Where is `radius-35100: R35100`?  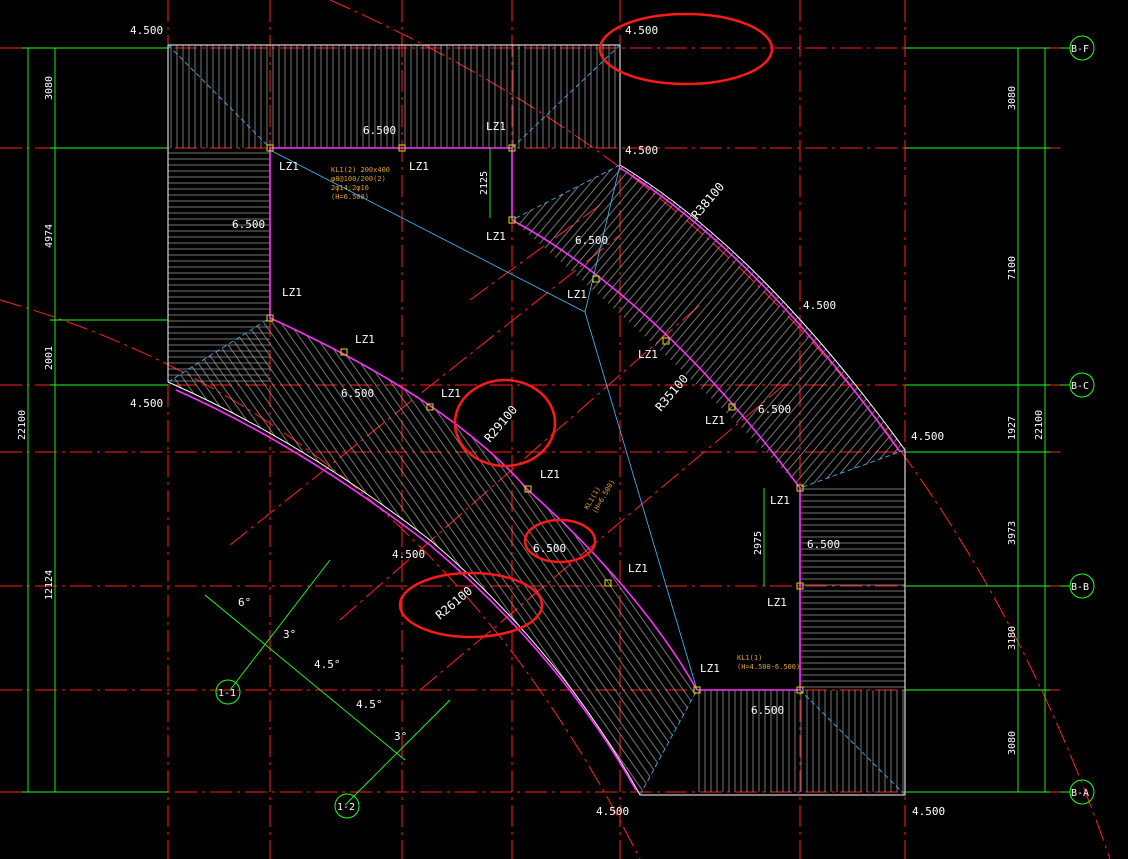
radius-35100: R35100 is located at coordinates (672, 393).